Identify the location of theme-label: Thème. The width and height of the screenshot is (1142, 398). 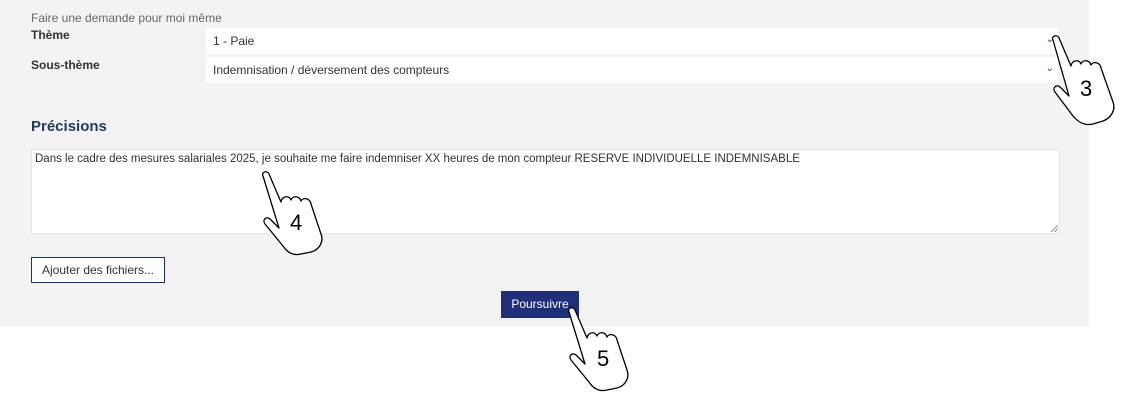
(50, 35).